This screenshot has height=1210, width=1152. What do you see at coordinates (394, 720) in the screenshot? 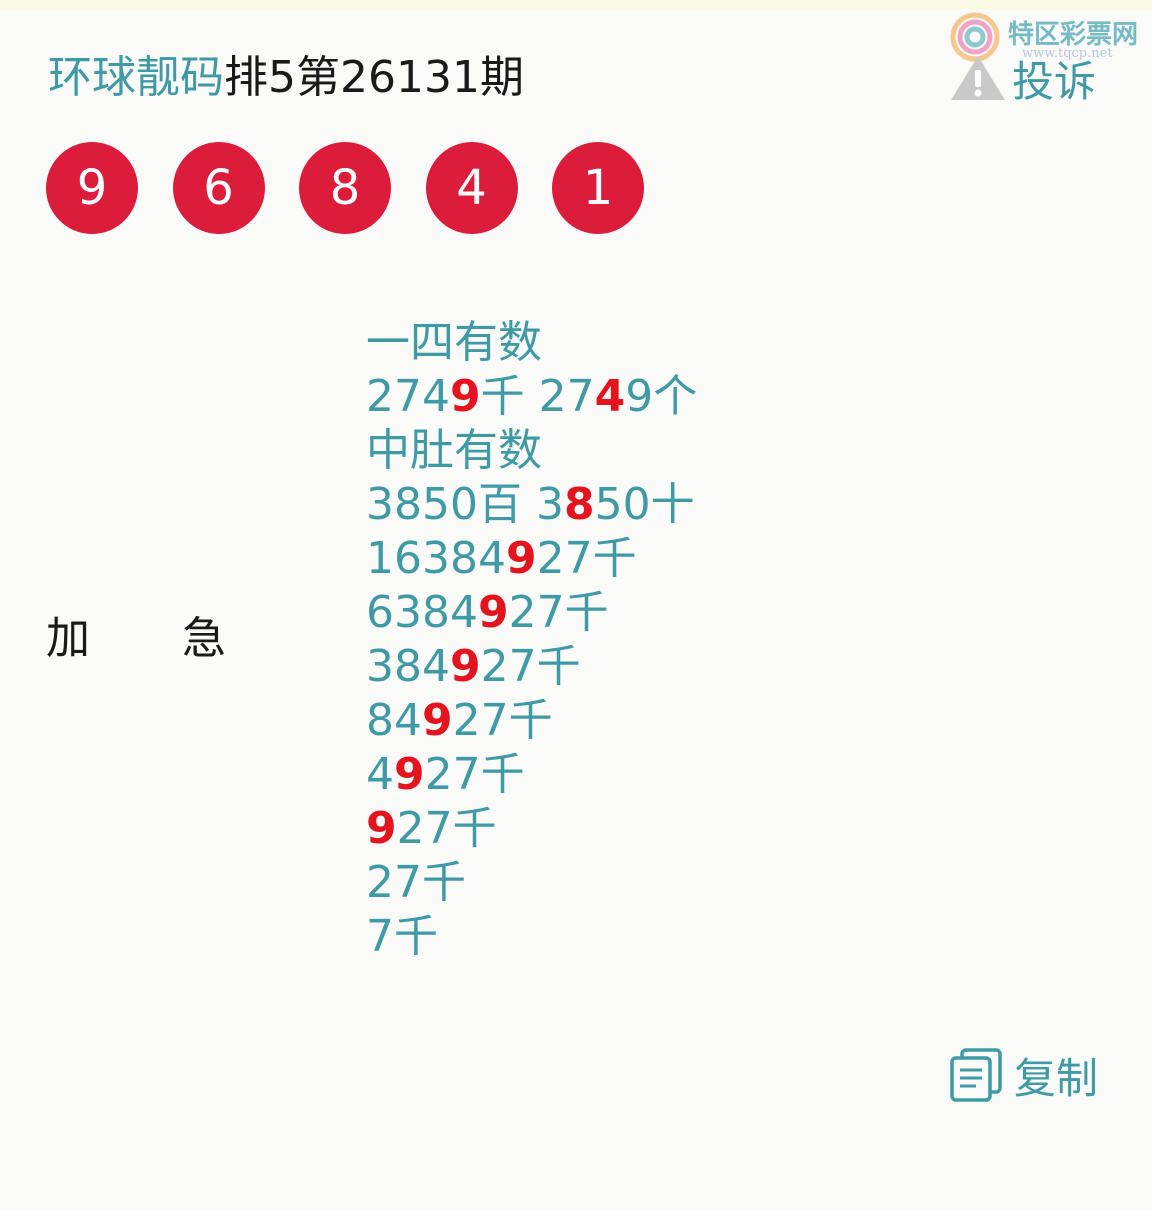
I see `recommendation-text: 84` at bounding box center [394, 720].